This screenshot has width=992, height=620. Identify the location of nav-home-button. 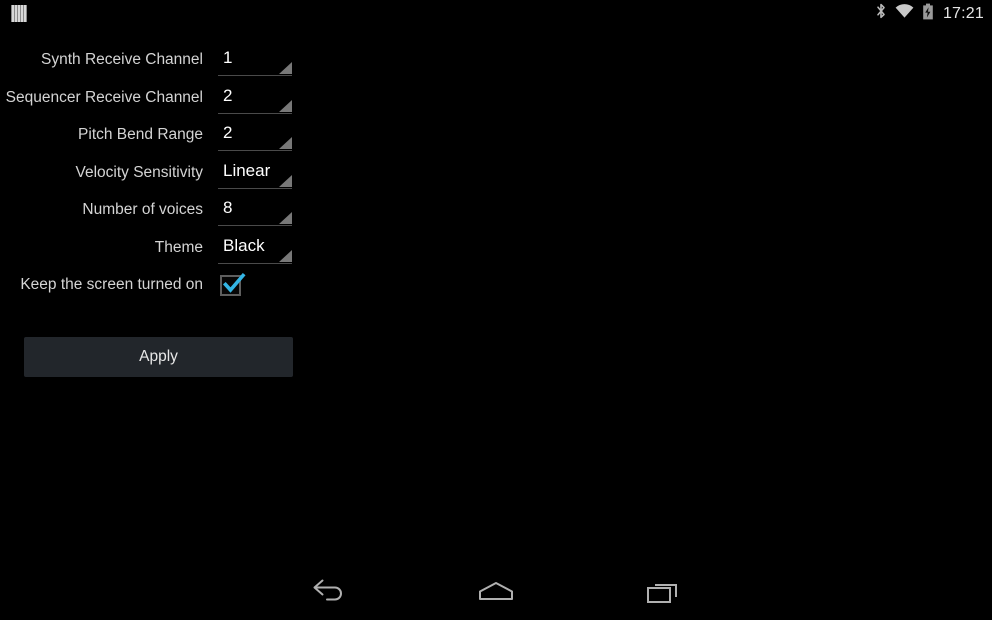
(496, 592).